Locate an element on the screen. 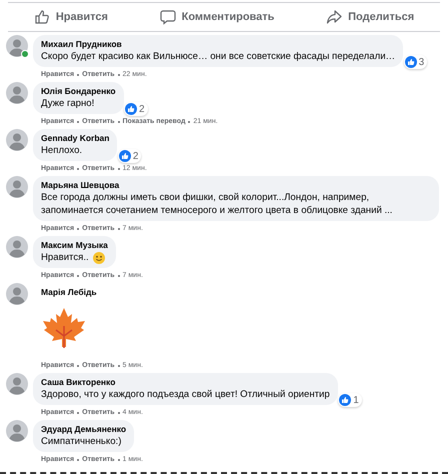  author-name: Эдуард Демьяненко is located at coordinates (83, 429).